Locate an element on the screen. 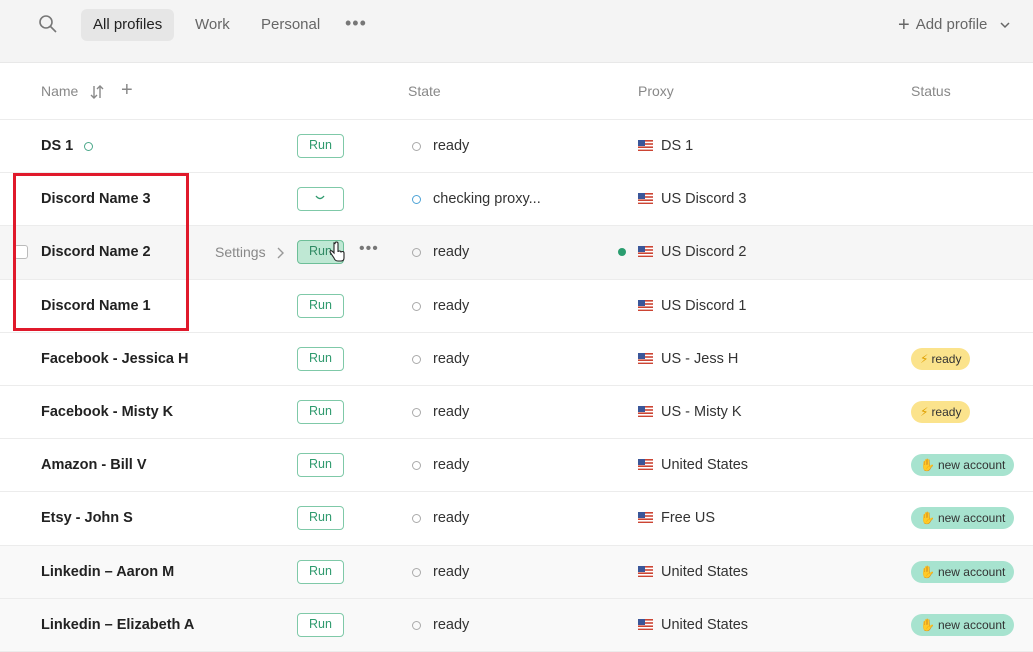 This screenshot has width=1033, height=652. row-more-icon: ••• is located at coordinates (369, 249).